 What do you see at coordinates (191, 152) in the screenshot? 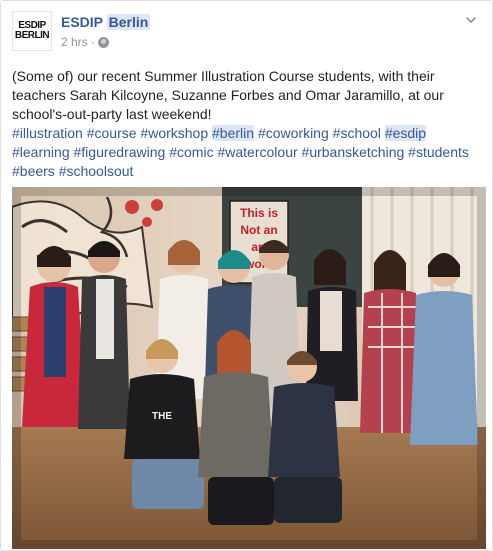
I see `hashtag-link: #comic` at bounding box center [191, 152].